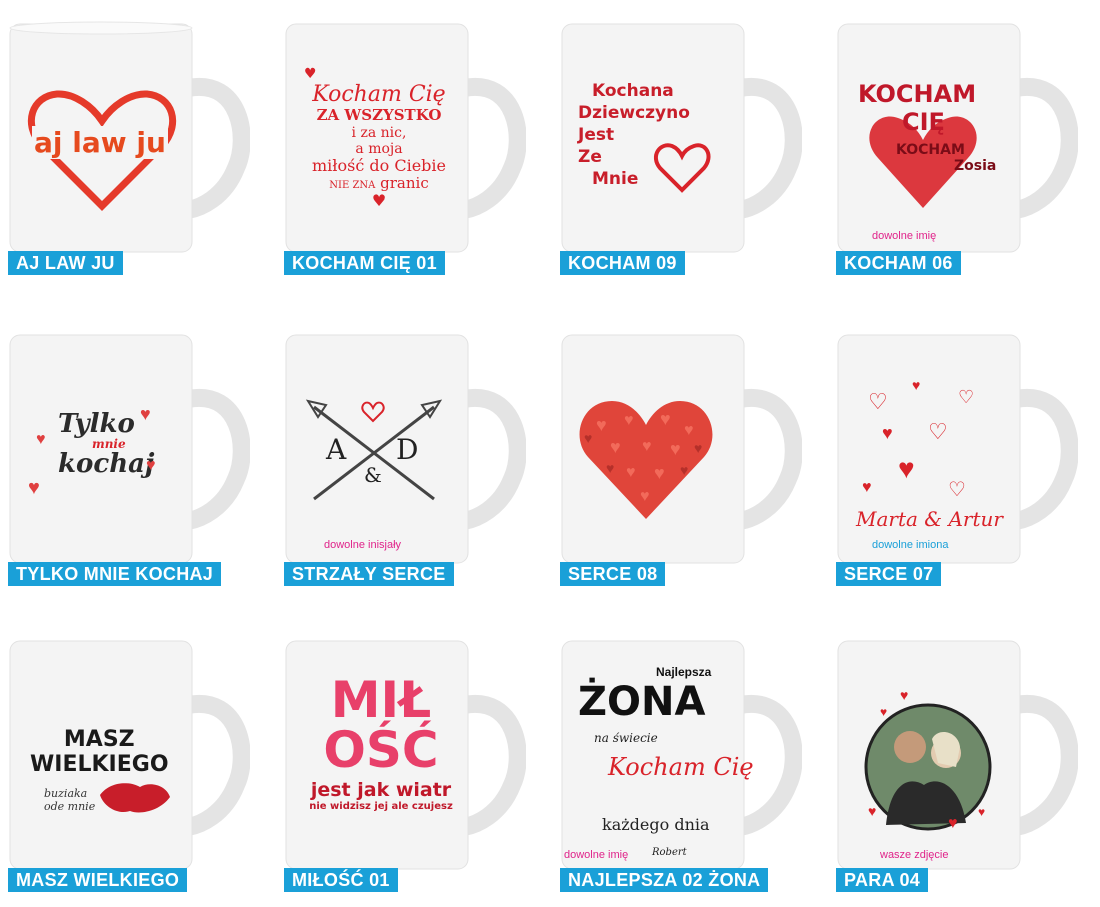 The image size is (1100, 907). What do you see at coordinates (407, 449) in the screenshot?
I see `initial-right: D` at bounding box center [407, 449].